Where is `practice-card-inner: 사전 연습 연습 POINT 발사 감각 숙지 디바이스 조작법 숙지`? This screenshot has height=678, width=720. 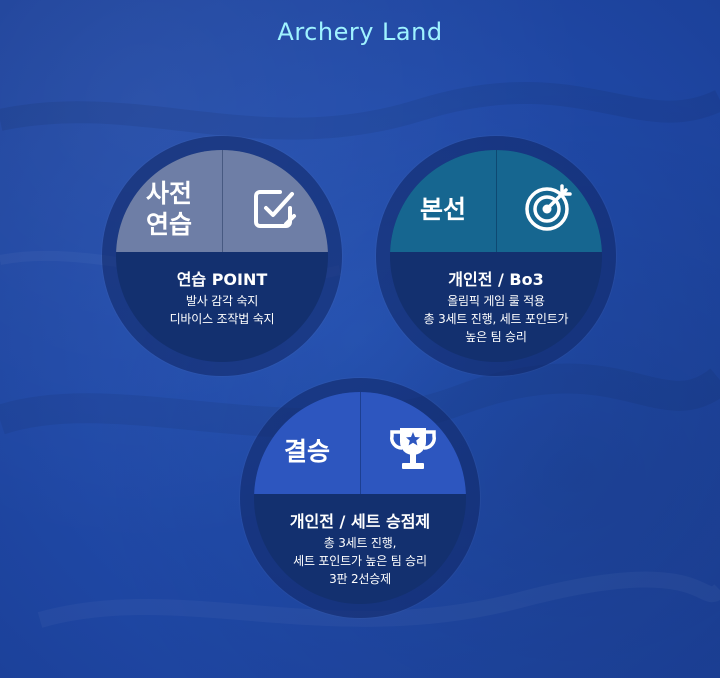 practice-card-inner: 사전 연습 연습 POINT 발사 감각 숙지 디바이스 조작법 숙지 is located at coordinates (222, 256).